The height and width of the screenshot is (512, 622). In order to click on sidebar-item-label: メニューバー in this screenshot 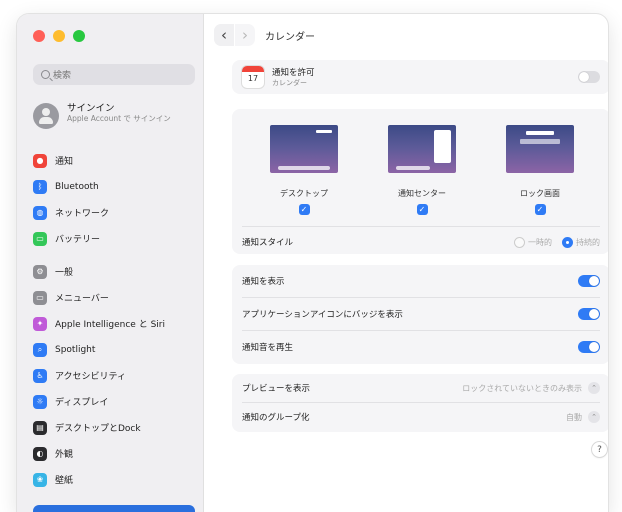, I will do `click(82, 299)`.